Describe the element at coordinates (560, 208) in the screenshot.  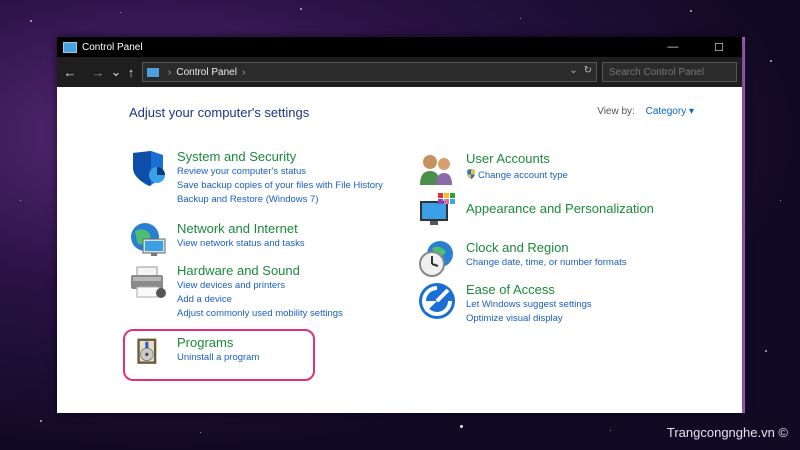
I see `category-title: Appearance and Personalization` at that location.